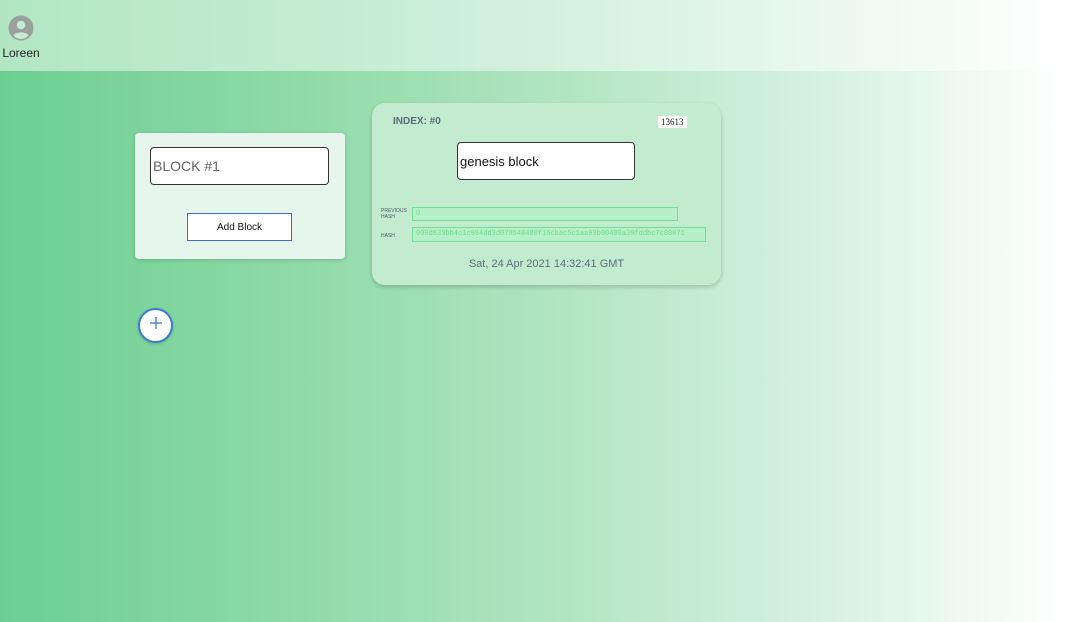  Describe the element at coordinates (546, 264) in the screenshot. I see `block-timestamp: Sat, 24 Apr 2021 14:32:41 GMT` at that location.